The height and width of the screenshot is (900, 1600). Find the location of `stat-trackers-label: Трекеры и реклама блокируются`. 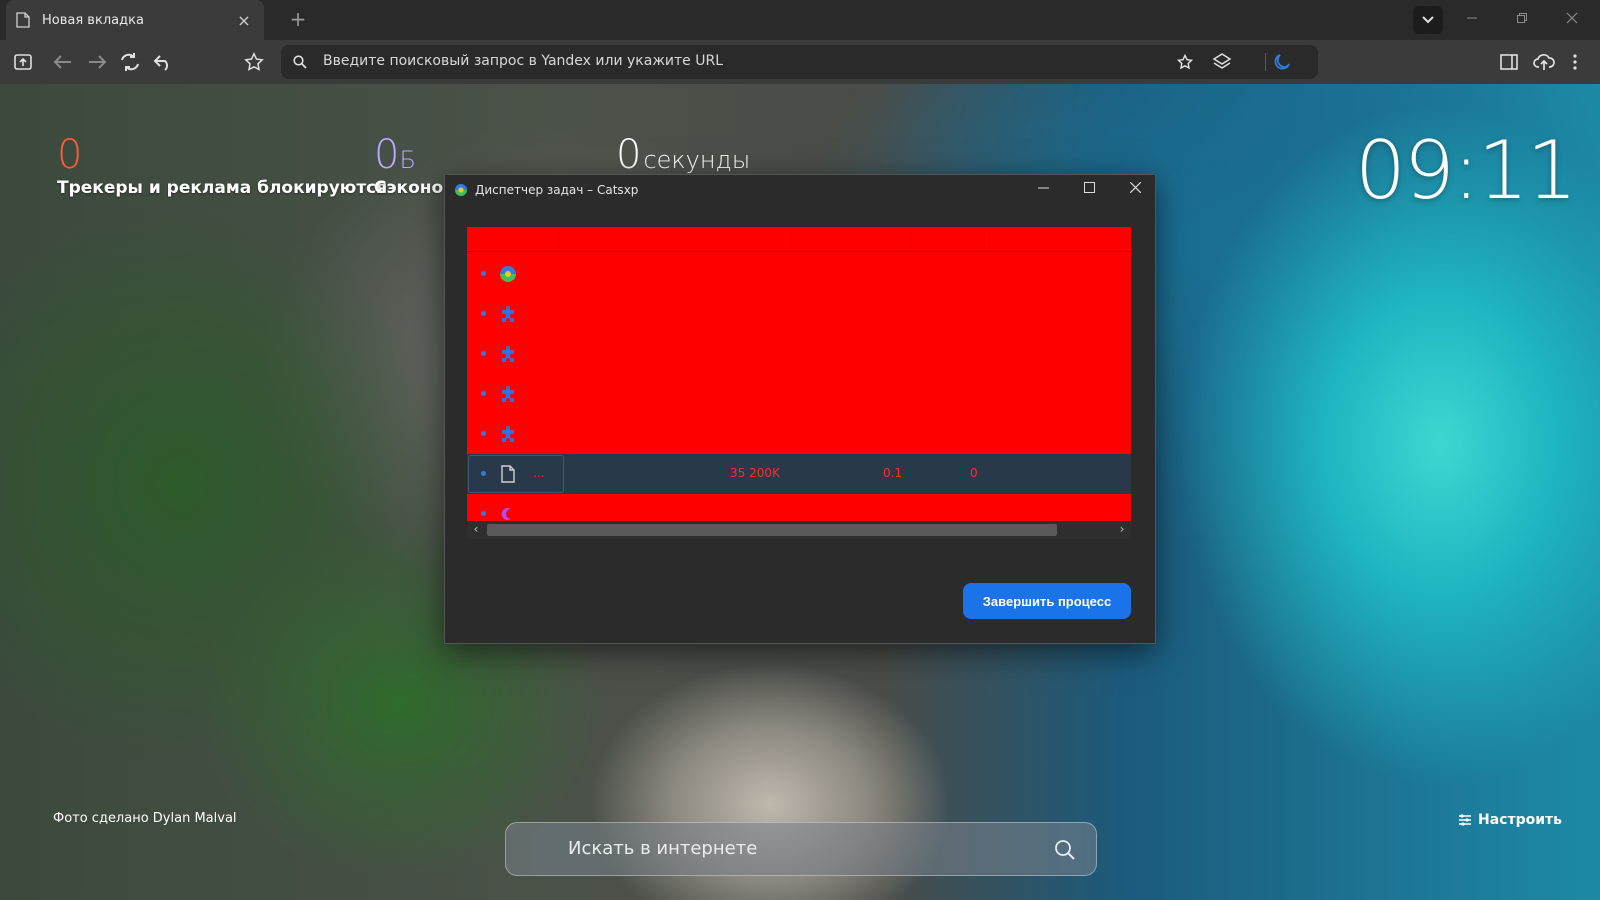

stat-trackers-label: Трекеры и реклама блокируются is located at coordinates (222, 188).